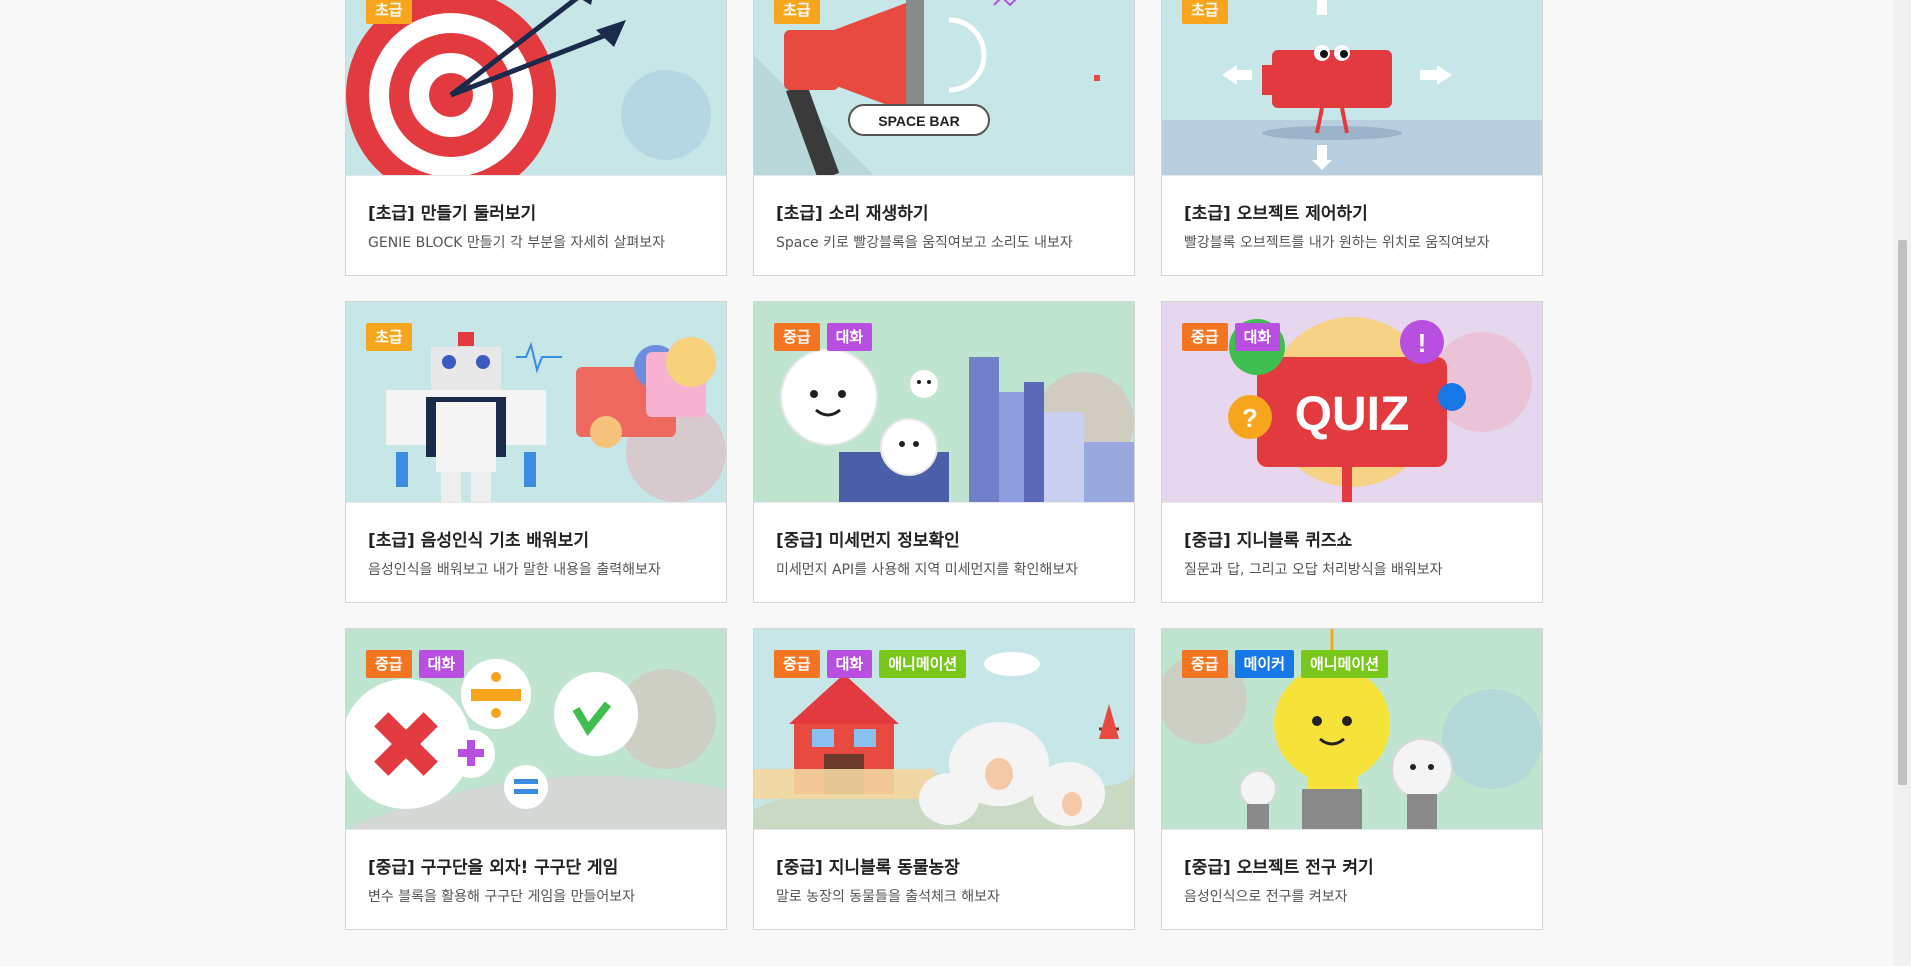  What do you see at coordinates (927, 570) in the screenshot?
I see `course-description: 미세먼지 API를 사용해 지역 미세먼지를 확인해보자` at bounding box center [927, 570].